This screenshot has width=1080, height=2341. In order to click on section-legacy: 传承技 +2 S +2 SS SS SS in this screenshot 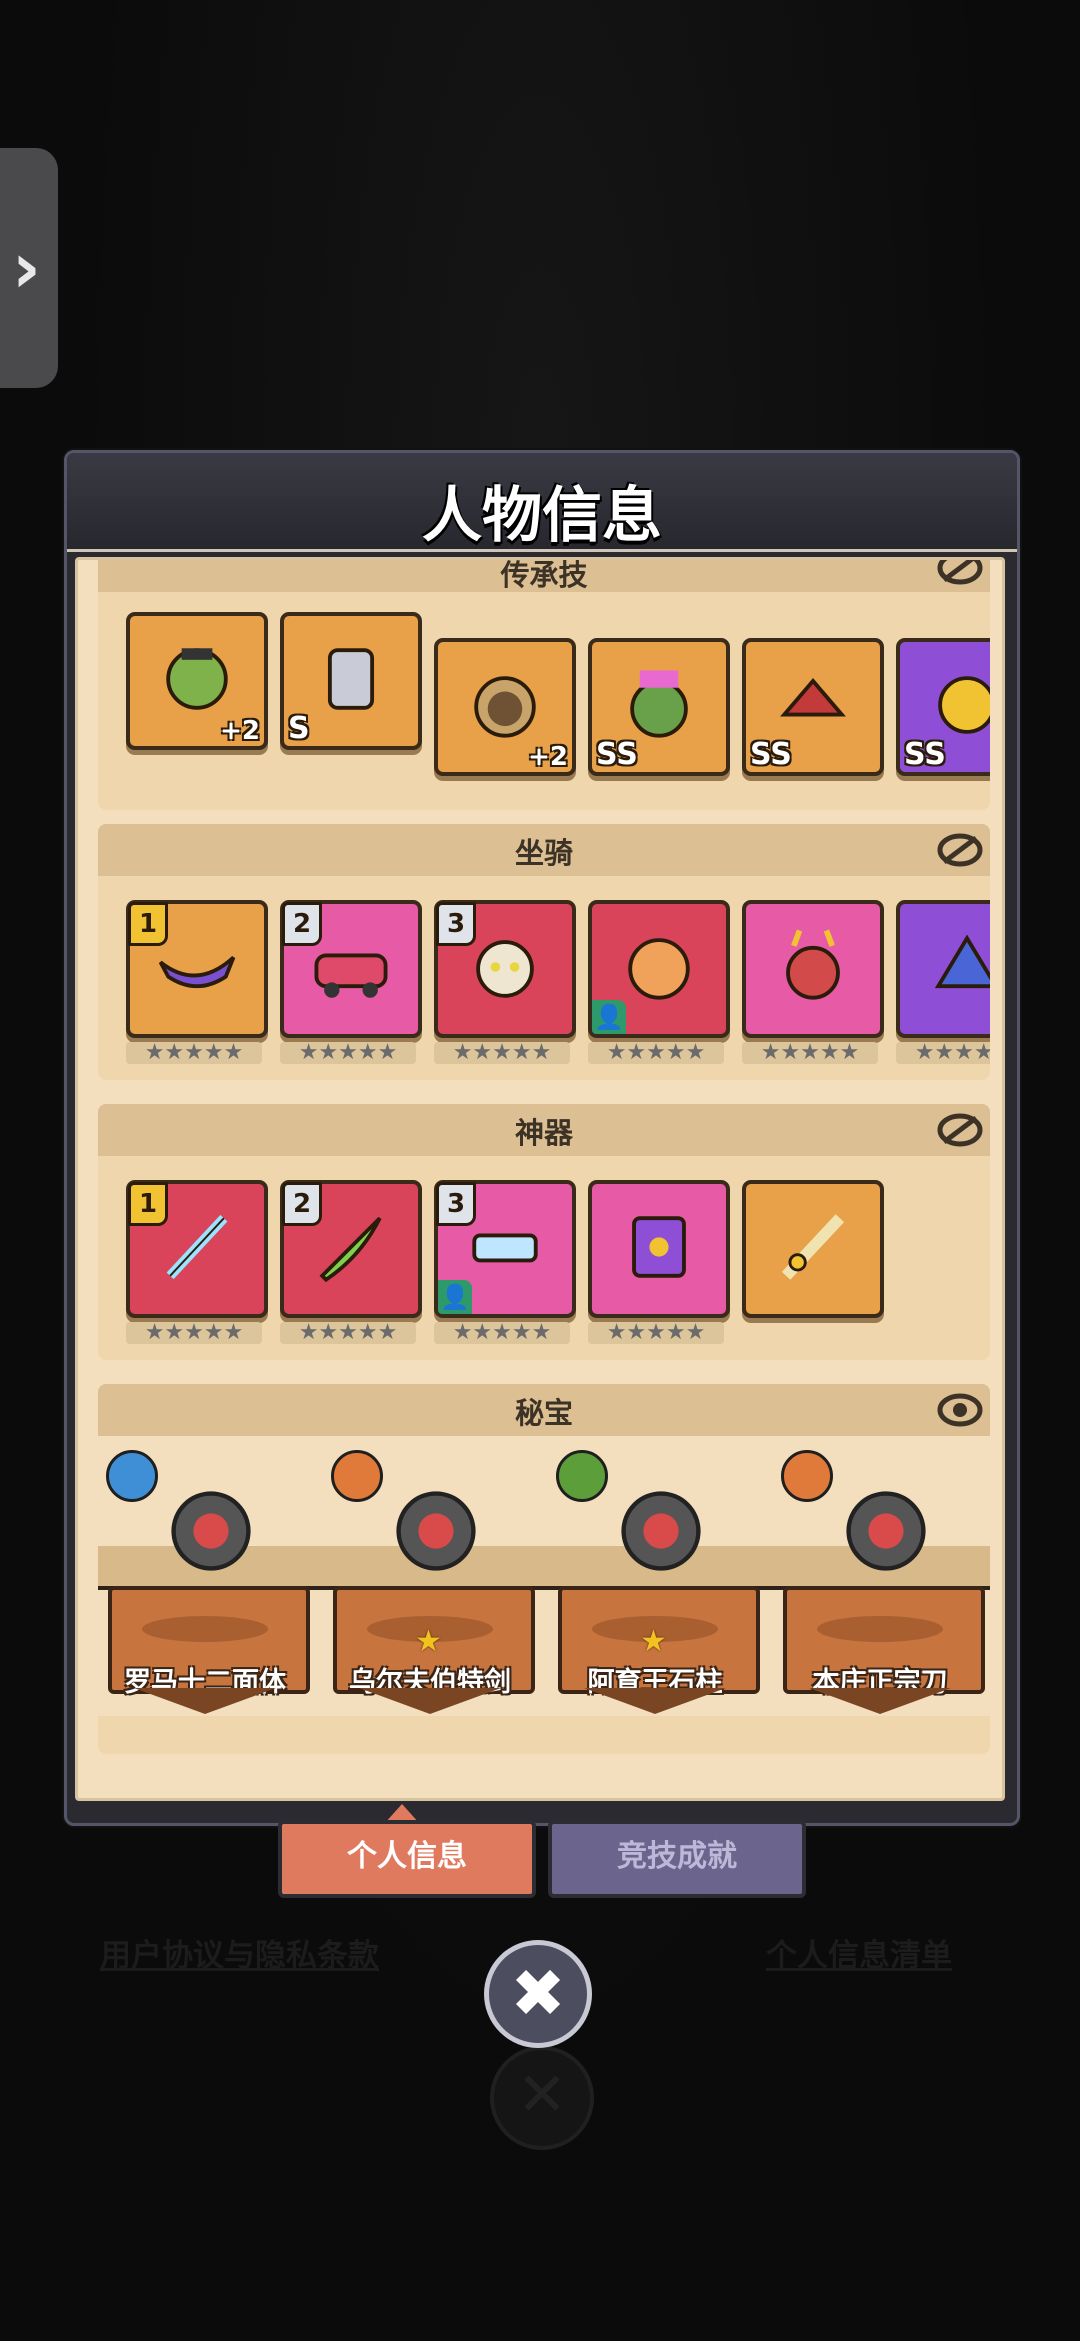, I will do `click(544, 685)`.